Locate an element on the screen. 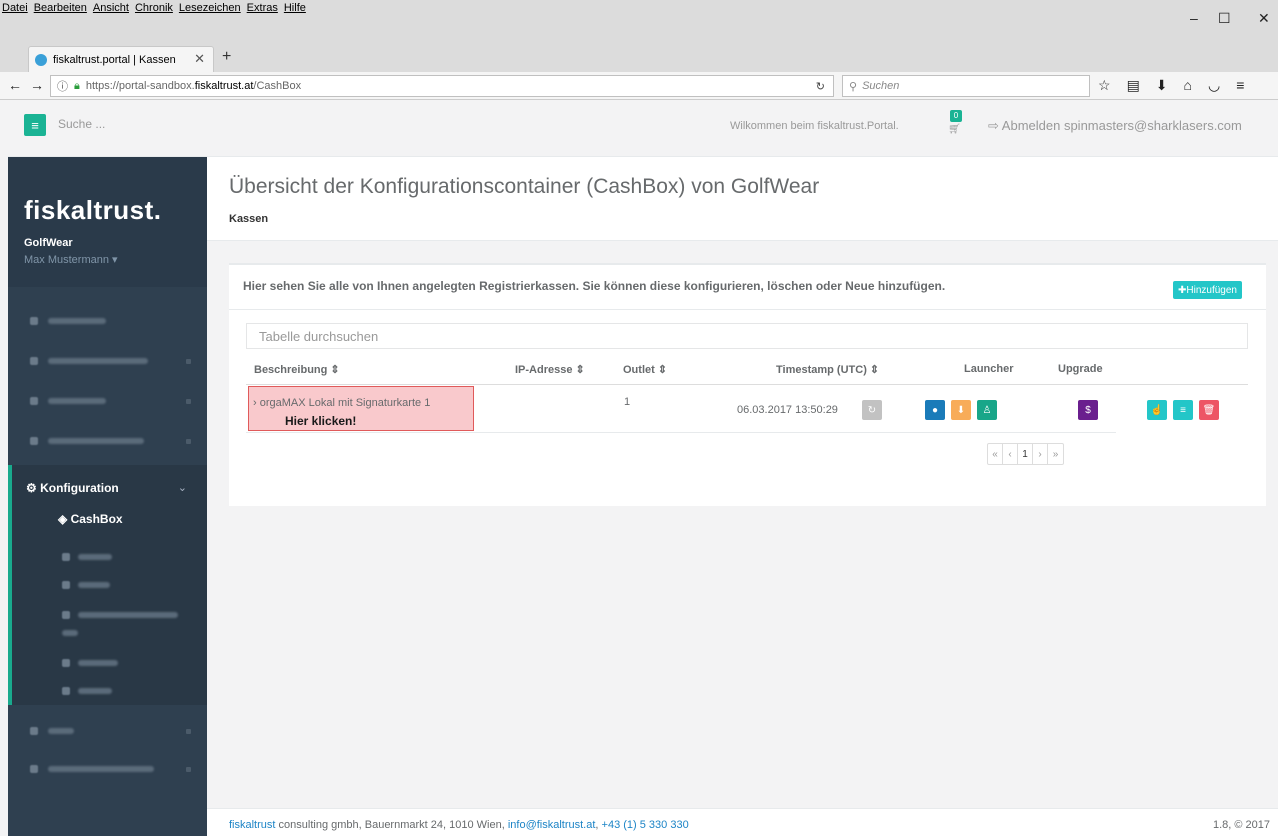  sidebar-cashbox-label: CashBox is located at coordinates (96, 519).